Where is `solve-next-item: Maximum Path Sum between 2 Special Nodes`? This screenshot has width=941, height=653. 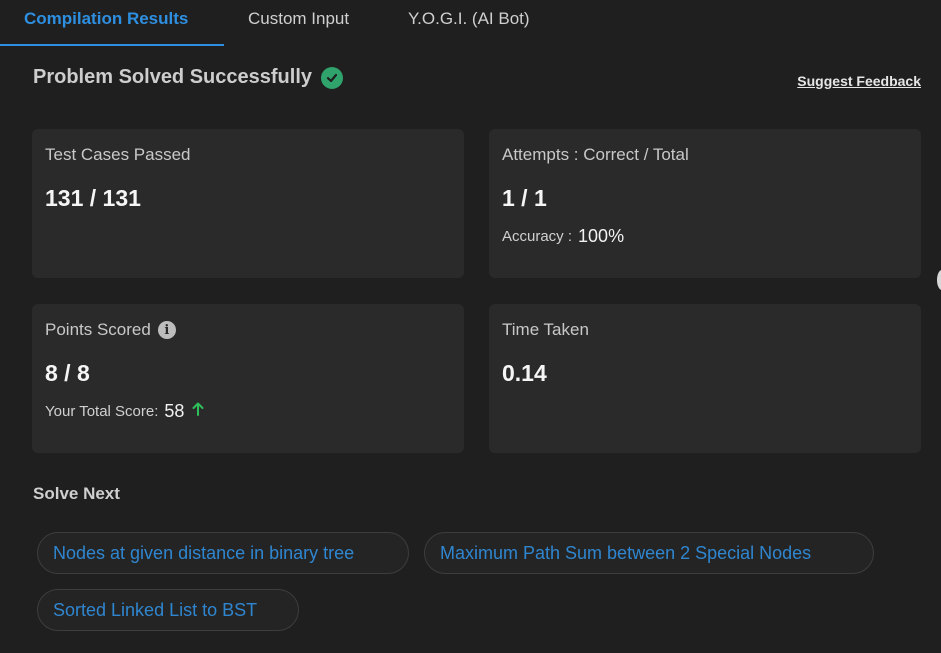 solve-next-item: Maximum Path Sum between 2 Special Nodes is located at coordinates (649, 553).